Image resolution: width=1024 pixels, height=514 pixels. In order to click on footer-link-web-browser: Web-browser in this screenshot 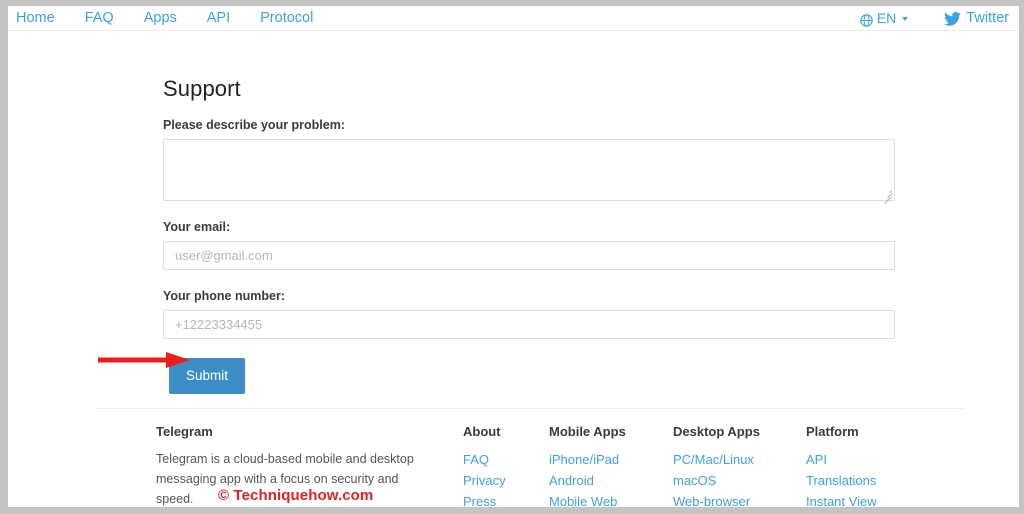, I will do `click(740, 499)`.